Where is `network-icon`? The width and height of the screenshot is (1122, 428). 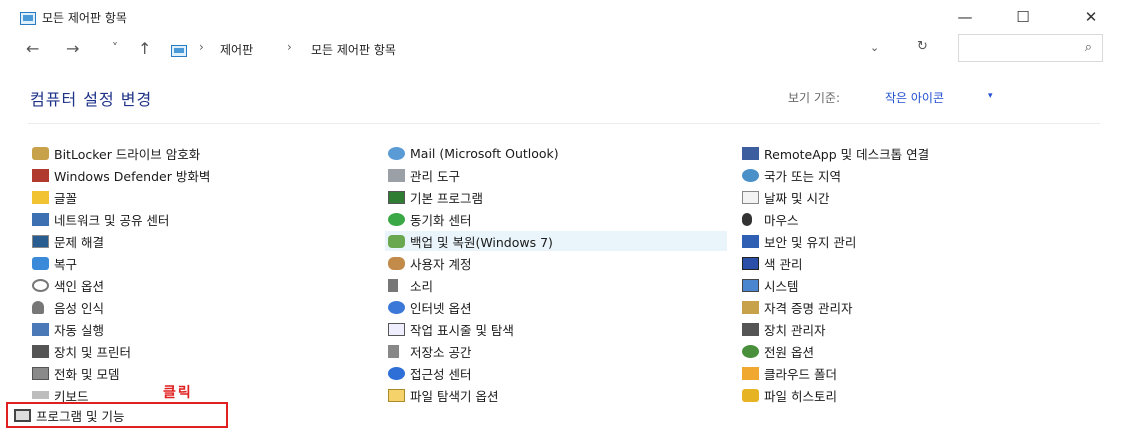
network-icon is located at coordinates (40, 219).